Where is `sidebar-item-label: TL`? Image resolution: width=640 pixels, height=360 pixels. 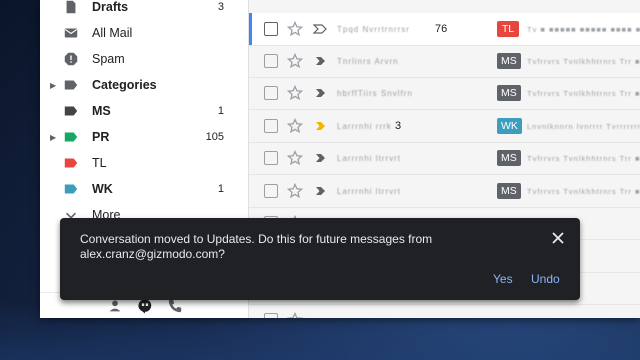 sidebar-item-label: TL is located at coordinates (99, 163).